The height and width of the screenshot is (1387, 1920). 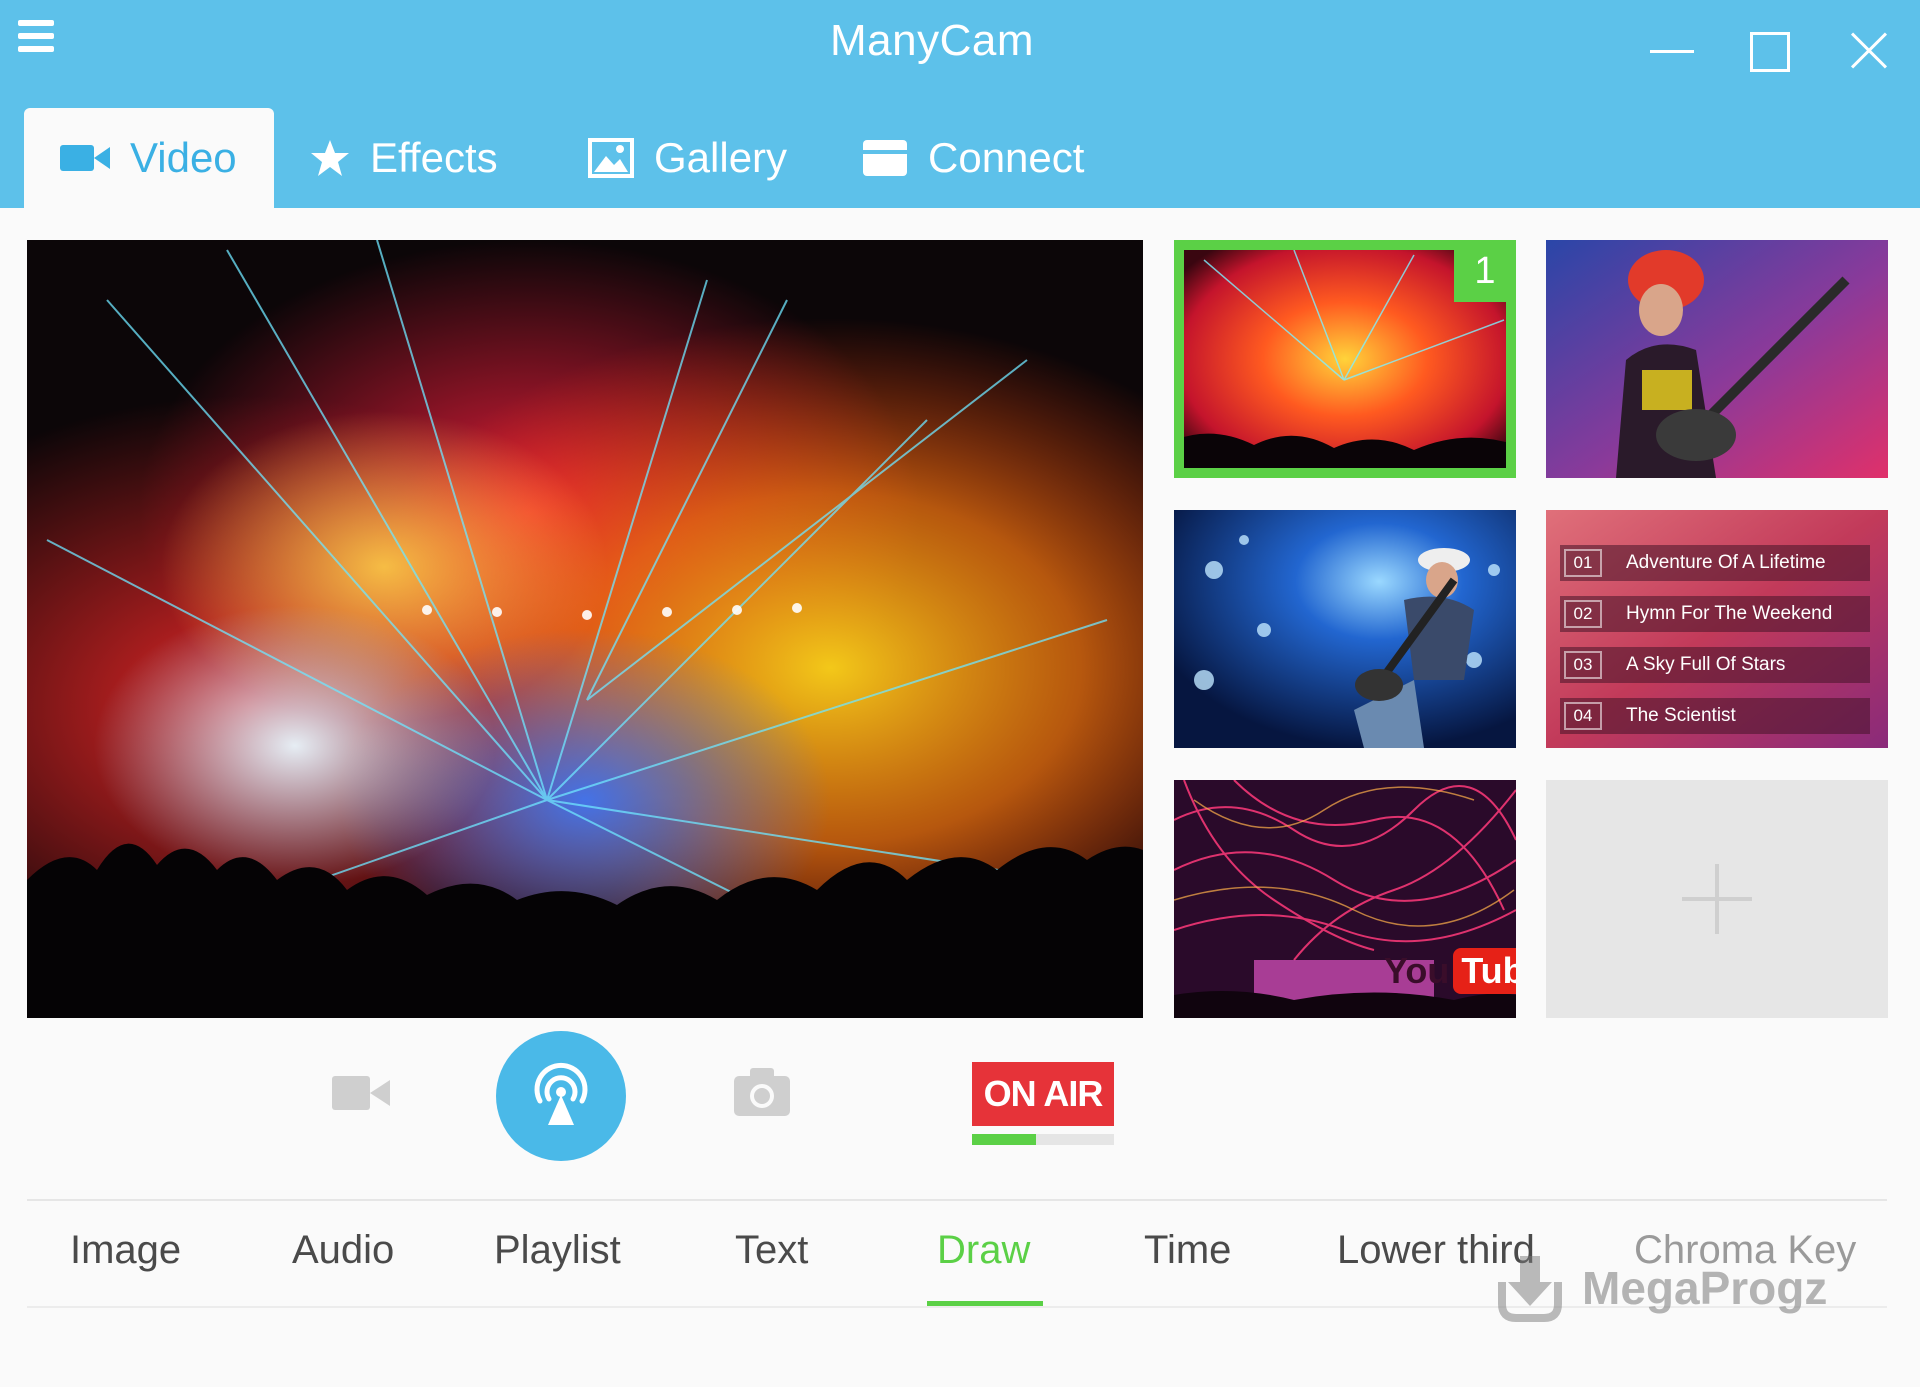 What do you see at coordinates (1485, 271) in the screenshot?
I see `selected-source-badge: 1` at bounding box center [1485, 271].